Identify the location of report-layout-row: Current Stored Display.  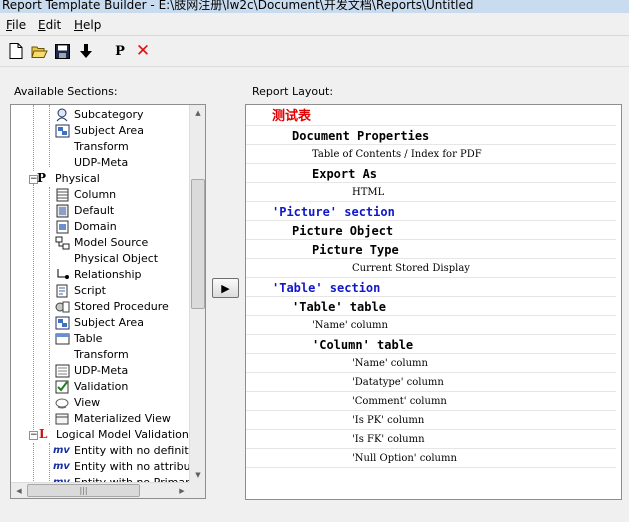
(431, 269).